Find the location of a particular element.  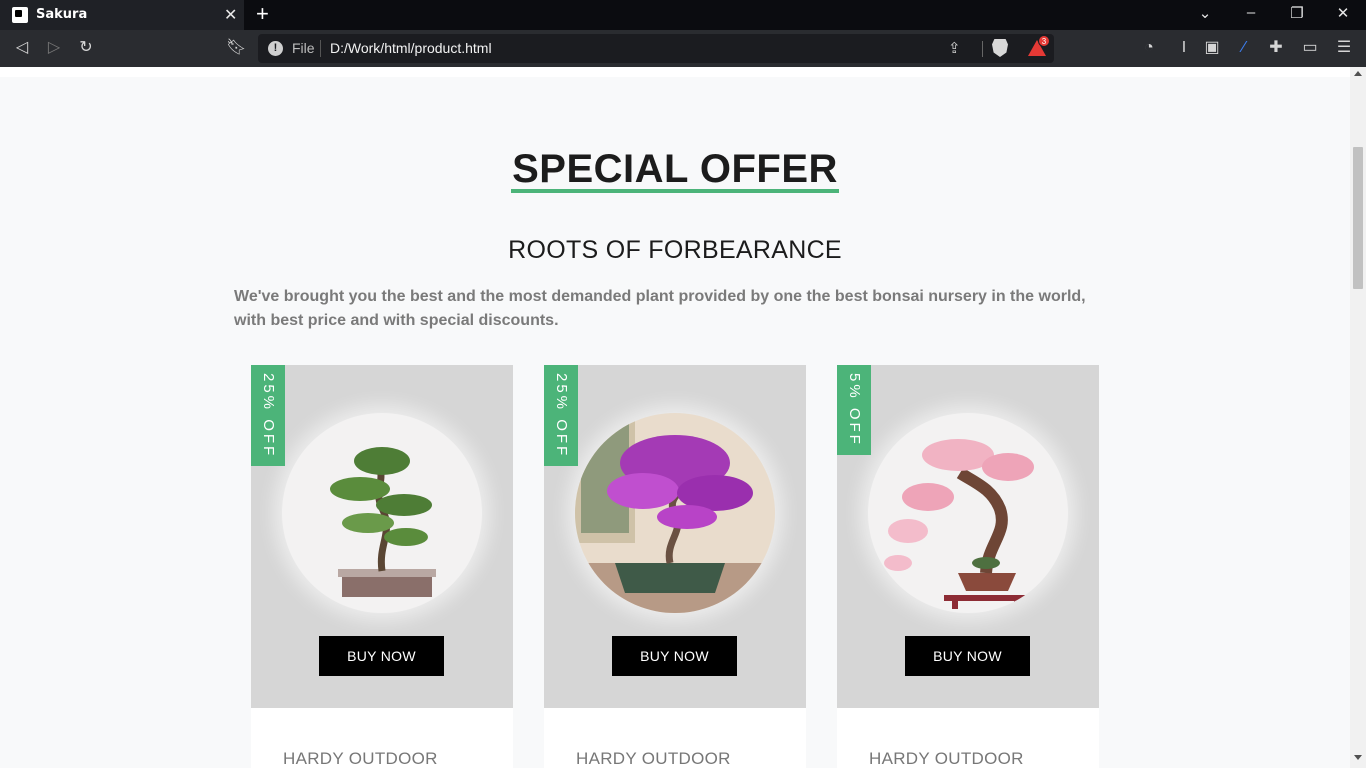

new-tab-icon: + is located at coordinates (262, 14).